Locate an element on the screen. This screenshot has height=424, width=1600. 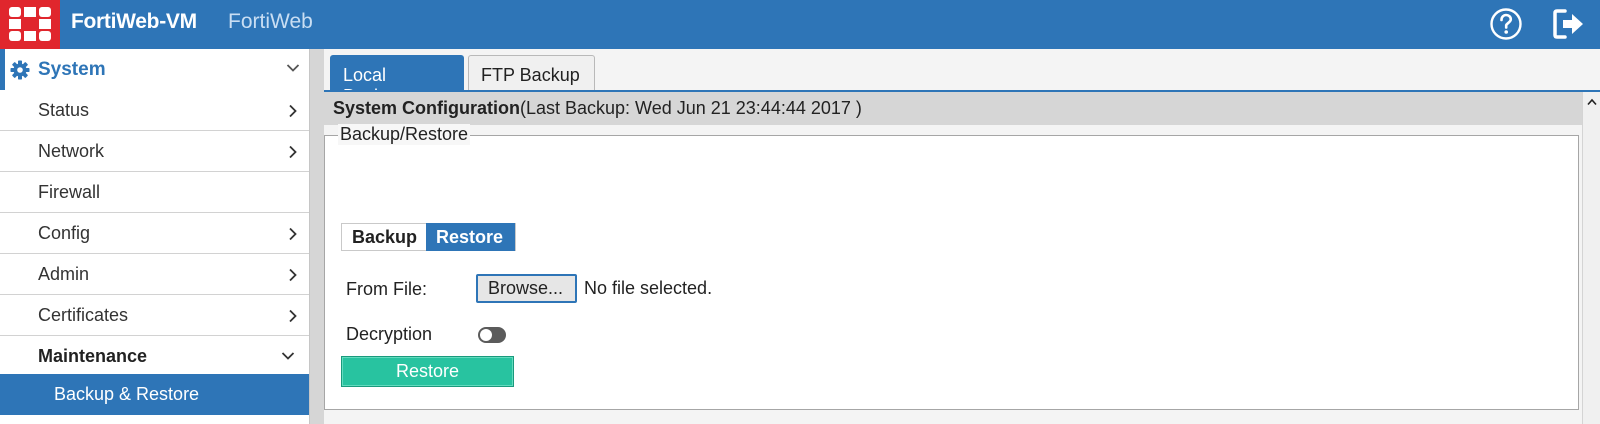
sidebar-subitem-label: Backup & Restore is located at coordinates (127, 394).